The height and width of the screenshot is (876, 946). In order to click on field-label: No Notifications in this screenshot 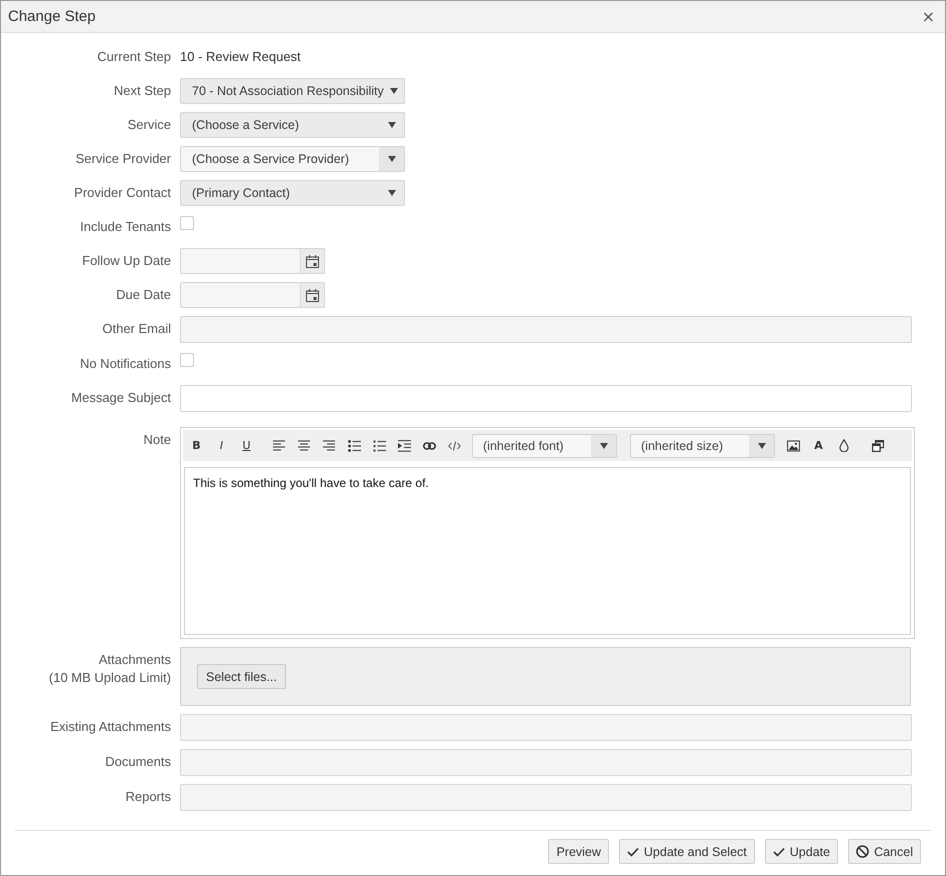, I will do `click(125, 364)`.